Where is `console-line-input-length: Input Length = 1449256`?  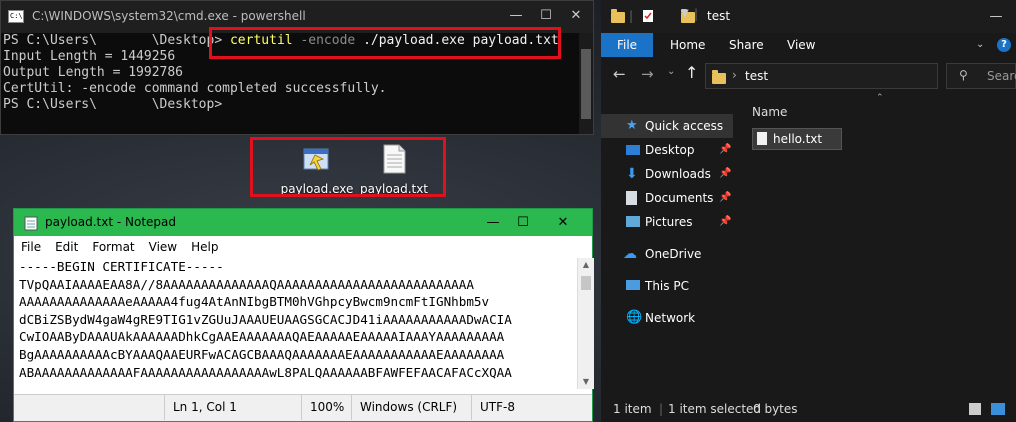 console-line-input-length: Input Length = 1449256 is located at coordinates (89, 56).